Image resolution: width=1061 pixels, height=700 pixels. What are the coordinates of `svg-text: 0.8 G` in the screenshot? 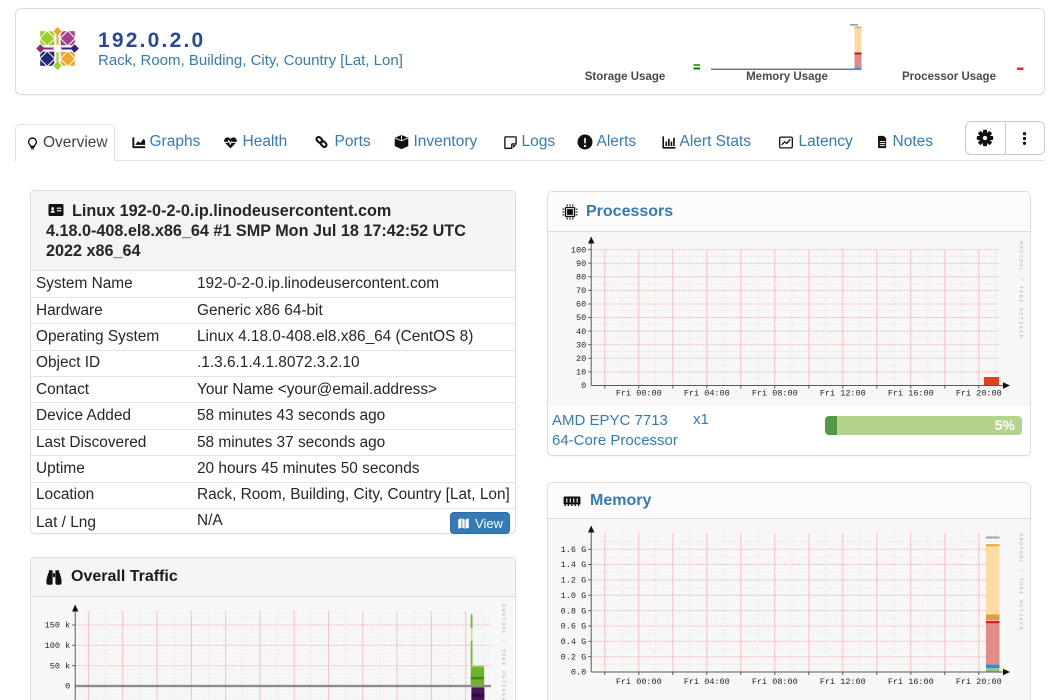 It's located at (574, 611).